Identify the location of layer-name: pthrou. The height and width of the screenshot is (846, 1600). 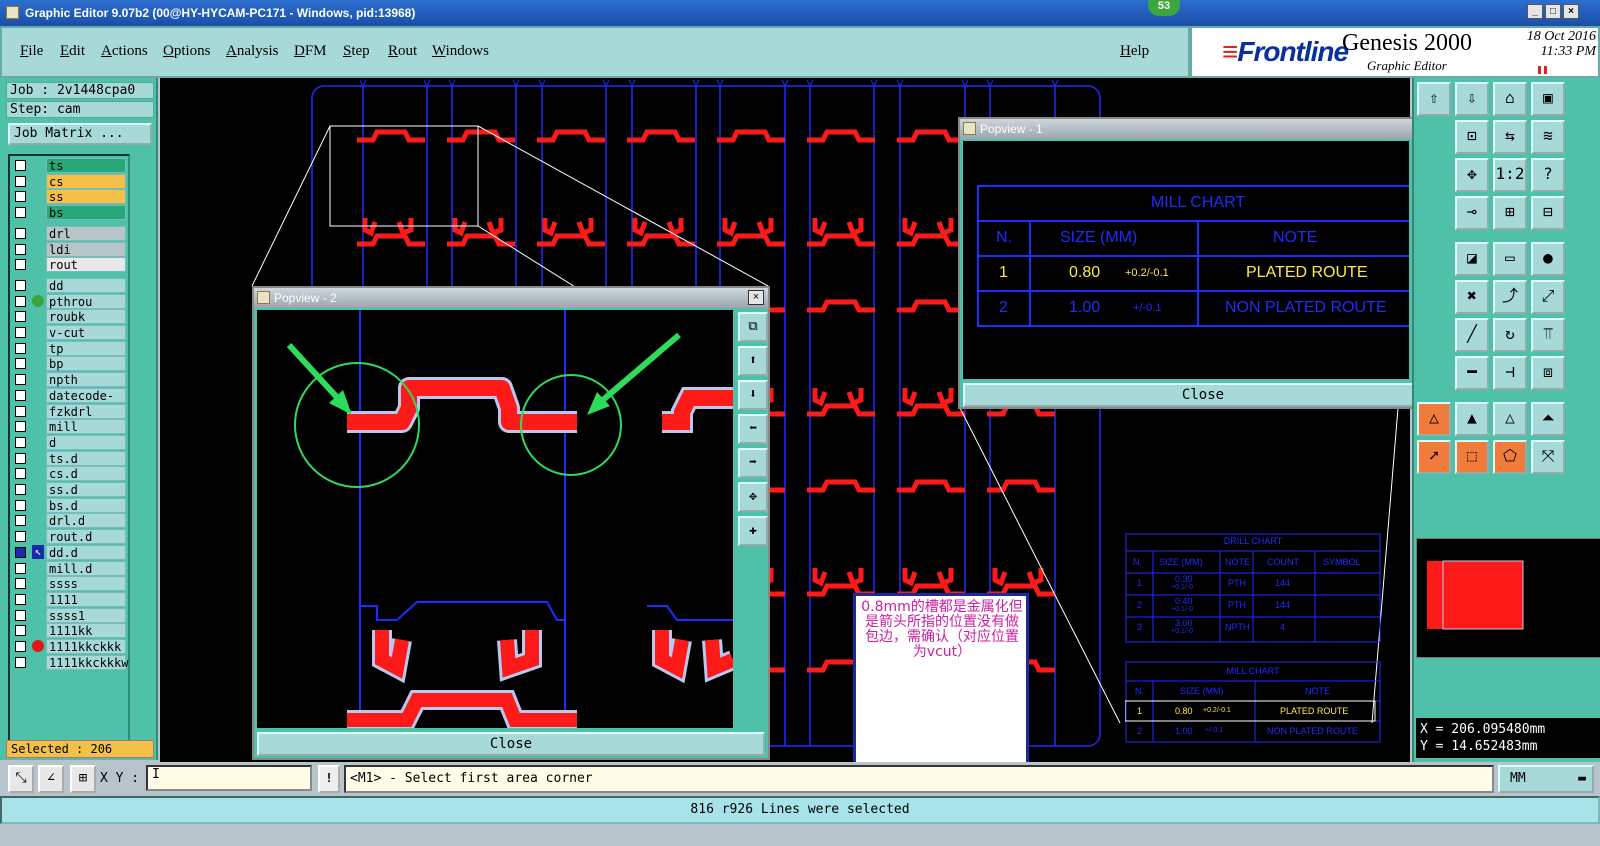
(86, 301).